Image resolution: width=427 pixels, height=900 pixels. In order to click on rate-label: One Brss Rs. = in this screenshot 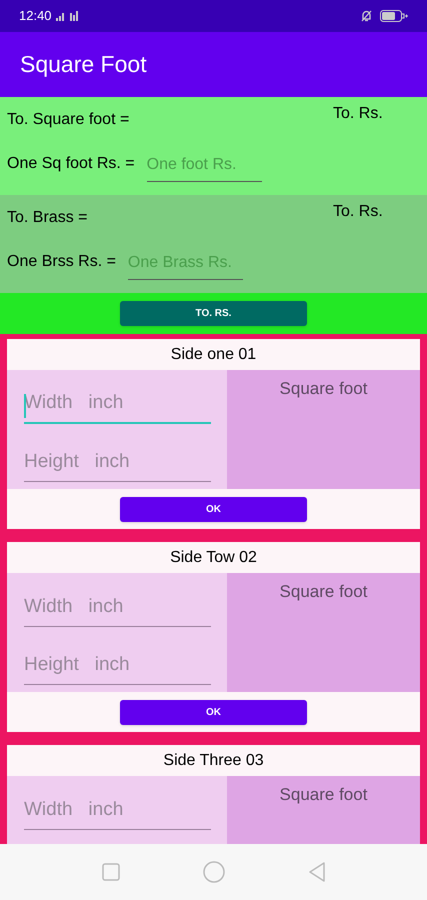, I will do `click(61, 262)`.